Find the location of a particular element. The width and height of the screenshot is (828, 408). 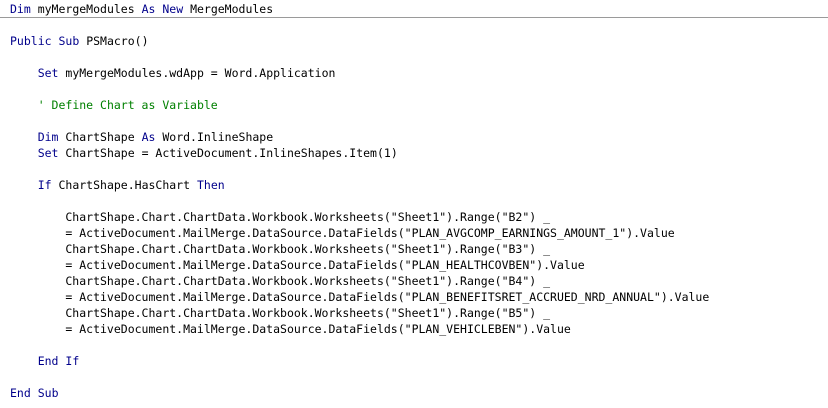

keyword-token: Public is located at coordinates (31, 41).